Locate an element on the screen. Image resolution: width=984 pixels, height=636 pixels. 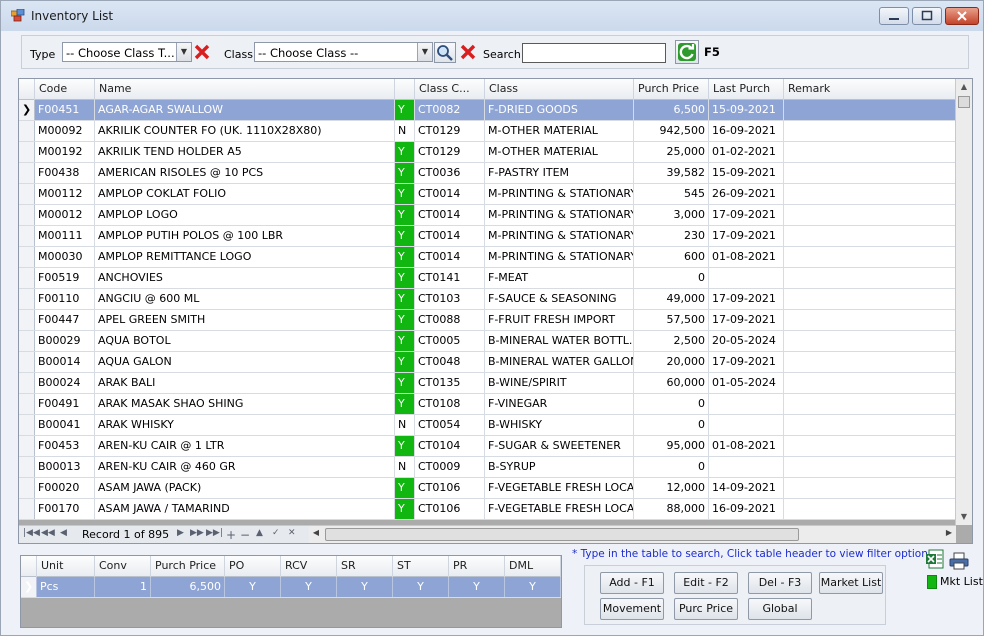
code-cell: B00013 is located at coordinates (65, 467).